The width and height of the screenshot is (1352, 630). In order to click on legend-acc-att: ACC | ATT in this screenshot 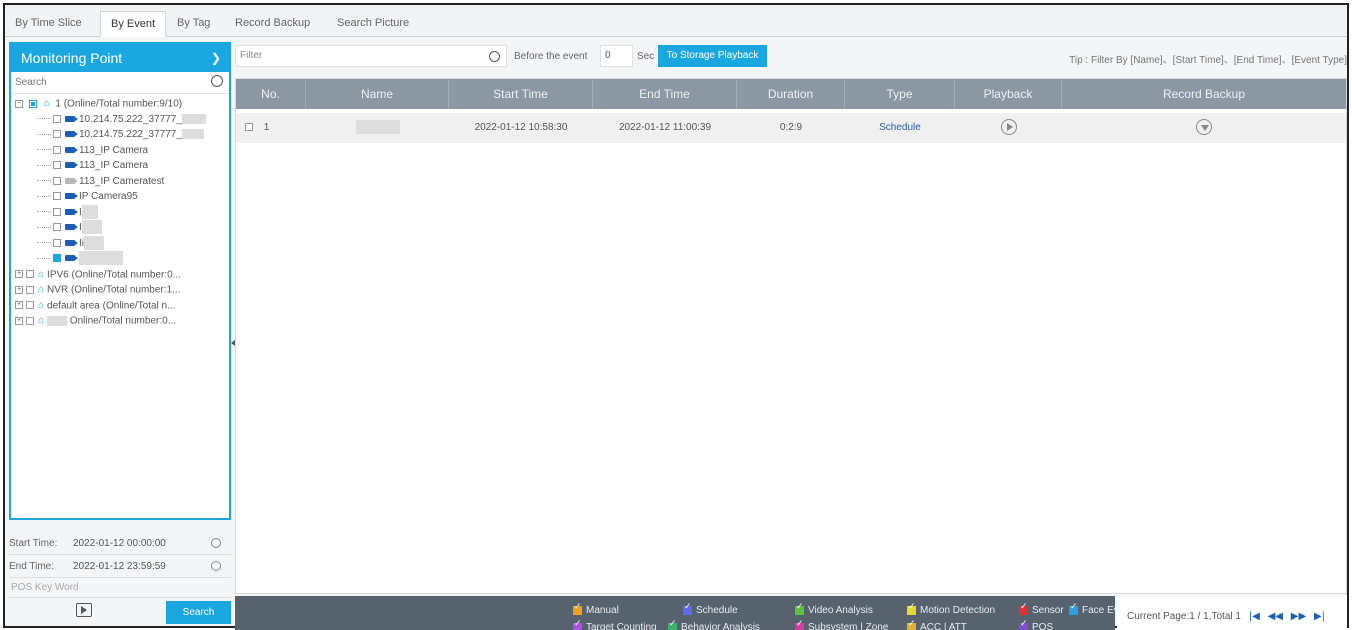, I will do `click(937, 624)`.